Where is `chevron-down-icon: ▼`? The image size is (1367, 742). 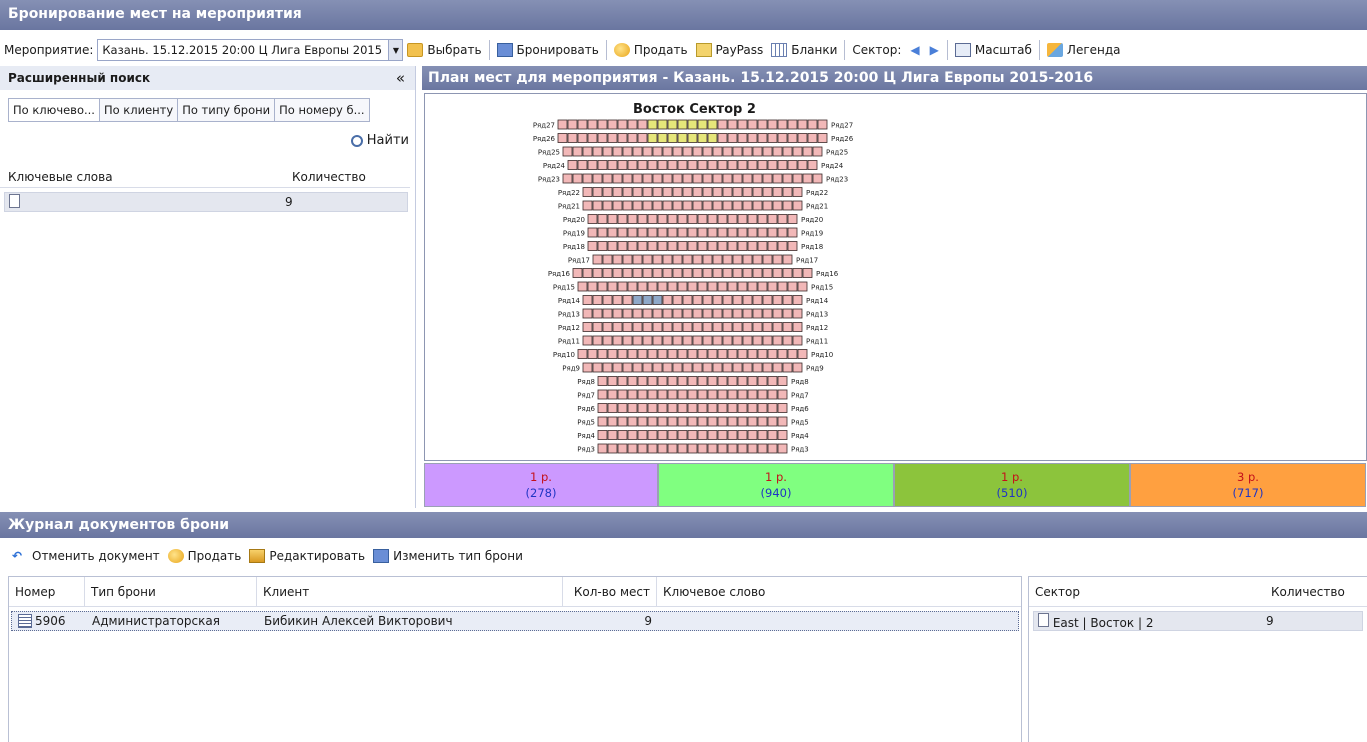 chevron-down-icon: ▼ is located at coordinates (395, 50).